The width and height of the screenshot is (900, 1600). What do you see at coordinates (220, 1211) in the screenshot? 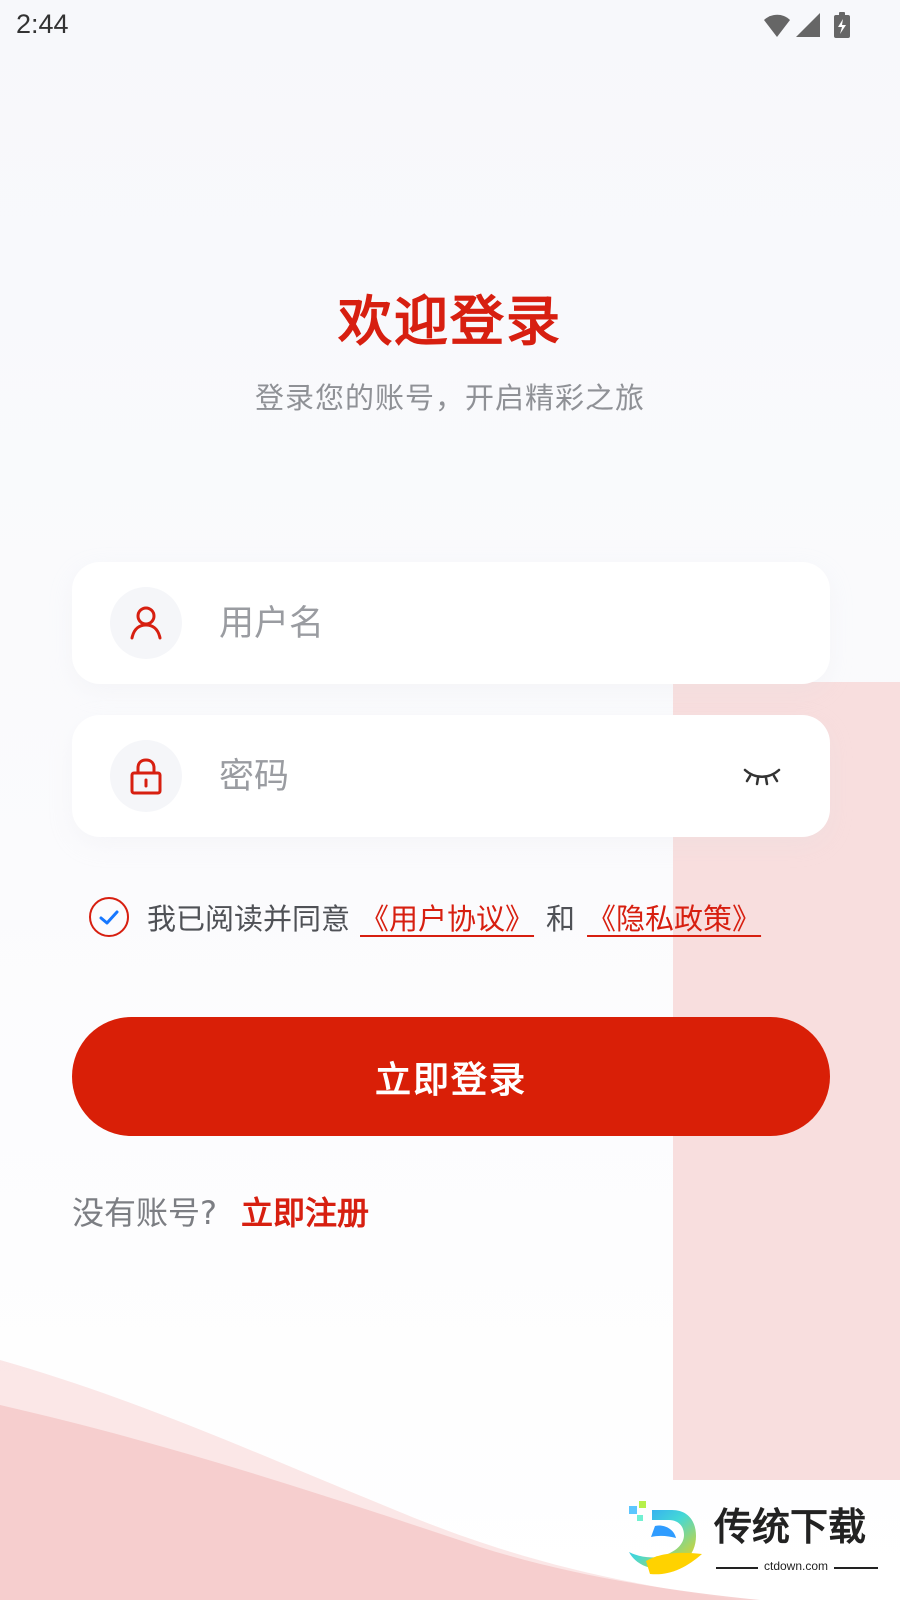
I see `register-row: 没有账号? 立即注册` at bounding box center [220, 1211].